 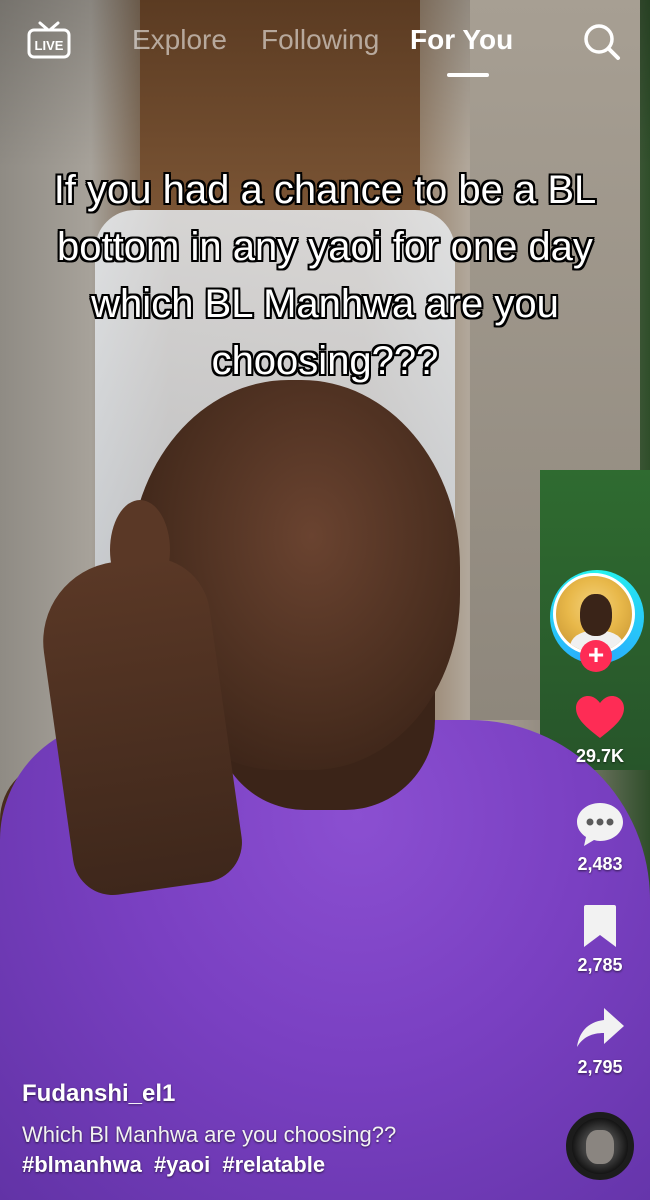 I want to click on music-disc-icon, so click(x=600, y=1146).